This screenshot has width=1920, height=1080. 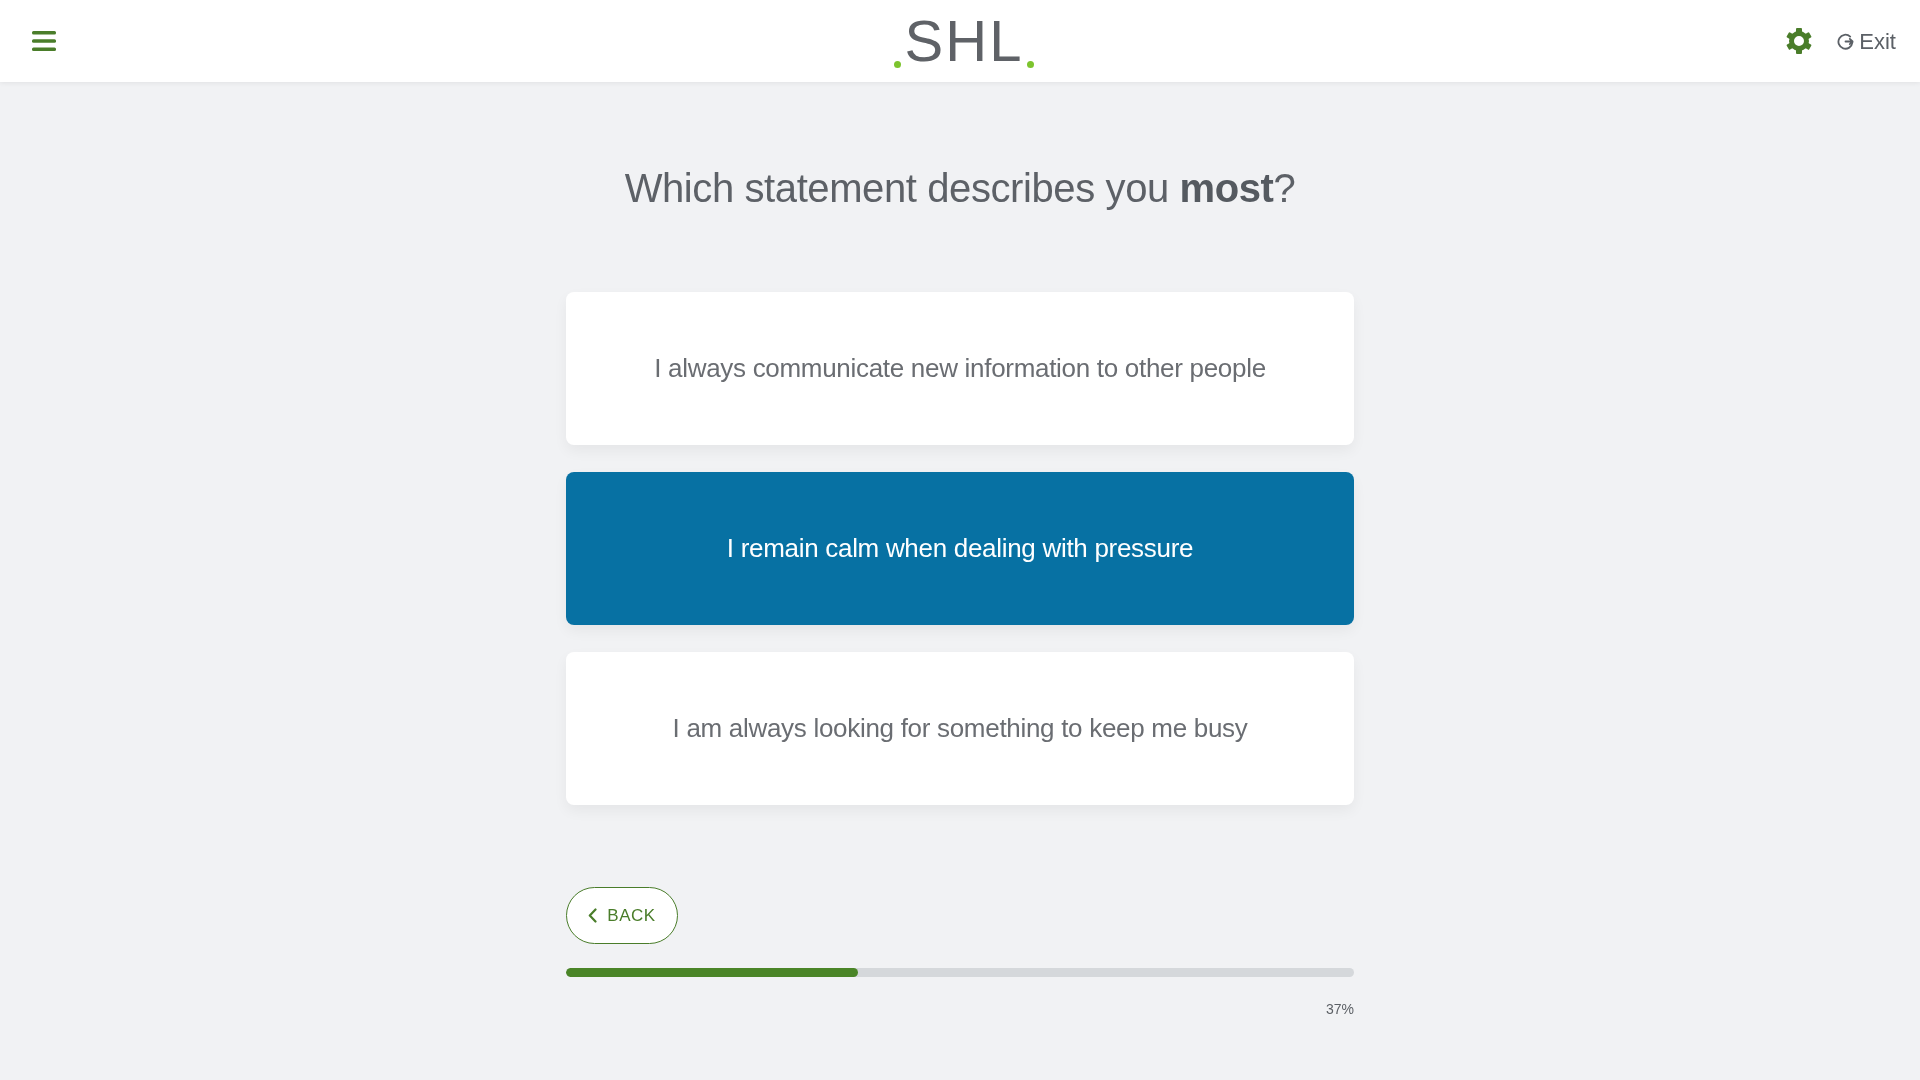 What do you see at coordinates (1339, 1009) in the screenshot?
I see `progress-reading: 37%` at bounding box center [1339, 1009].